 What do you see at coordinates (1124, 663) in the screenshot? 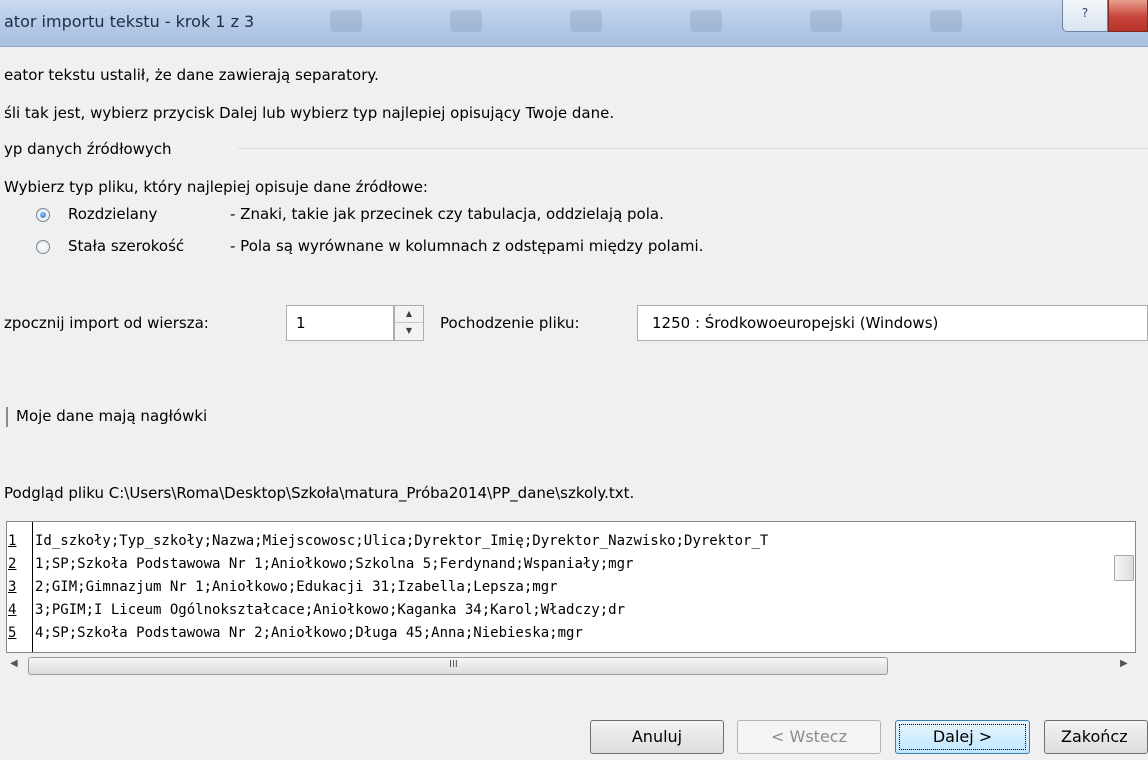
I see `scroll-right-icon: ▶` at bounding box center [1124, 663].